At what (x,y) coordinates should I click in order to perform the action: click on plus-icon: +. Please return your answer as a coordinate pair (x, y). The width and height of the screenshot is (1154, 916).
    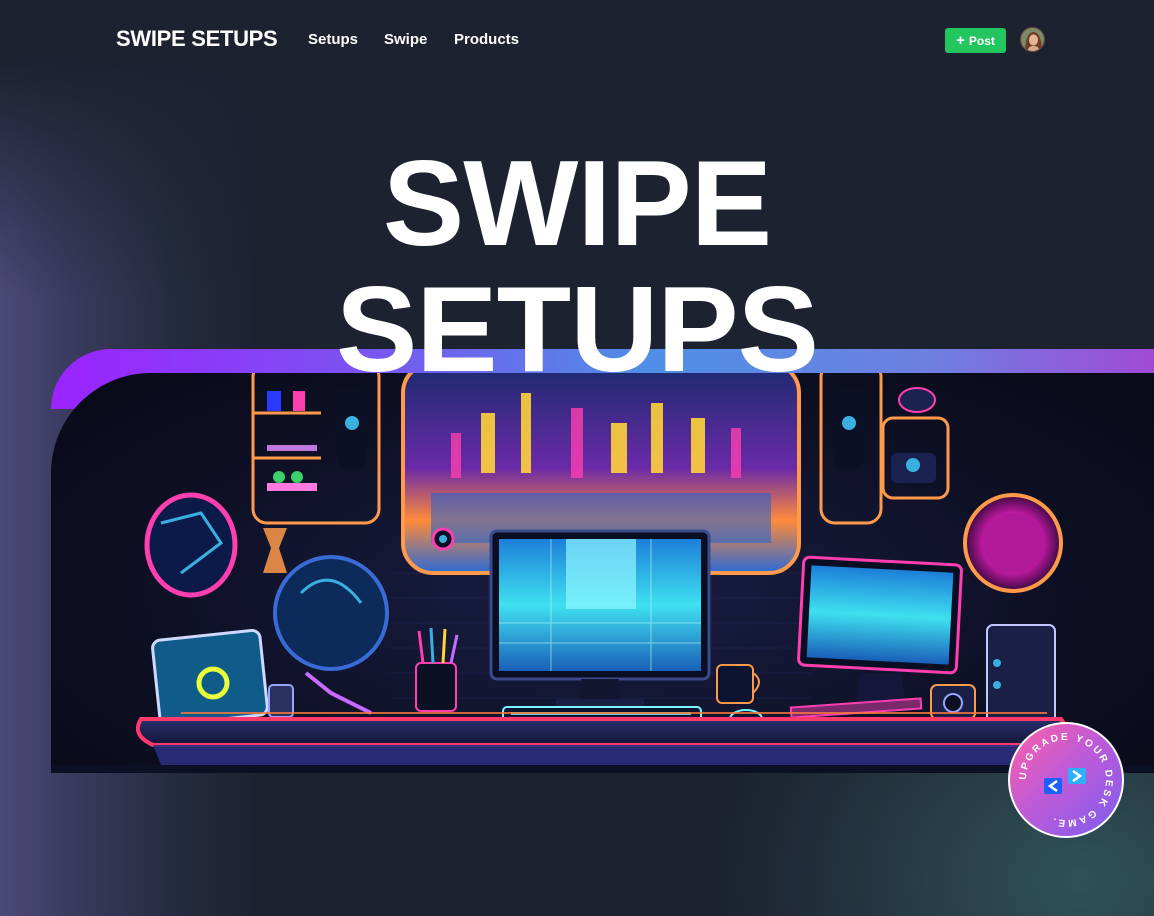
    Looking at the image, I should click on (960, 40).